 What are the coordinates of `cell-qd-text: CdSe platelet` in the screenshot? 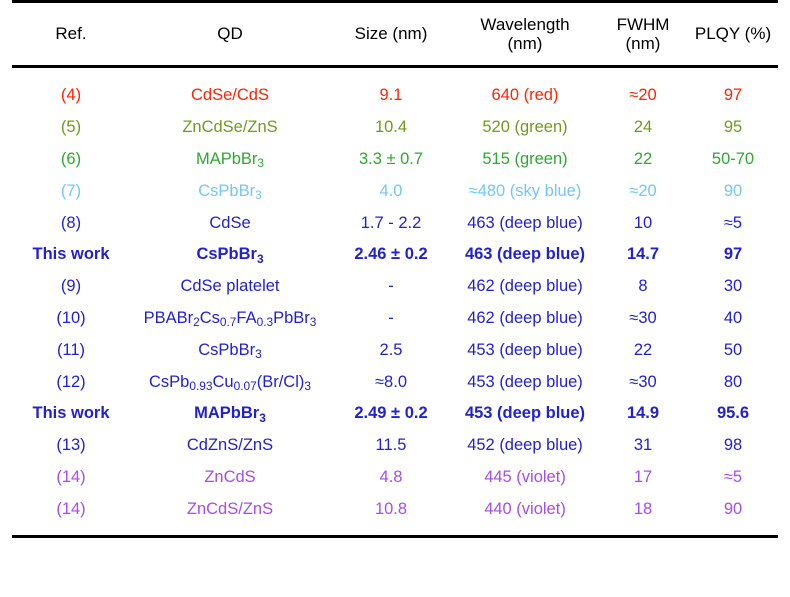 It's located at (230, 286).